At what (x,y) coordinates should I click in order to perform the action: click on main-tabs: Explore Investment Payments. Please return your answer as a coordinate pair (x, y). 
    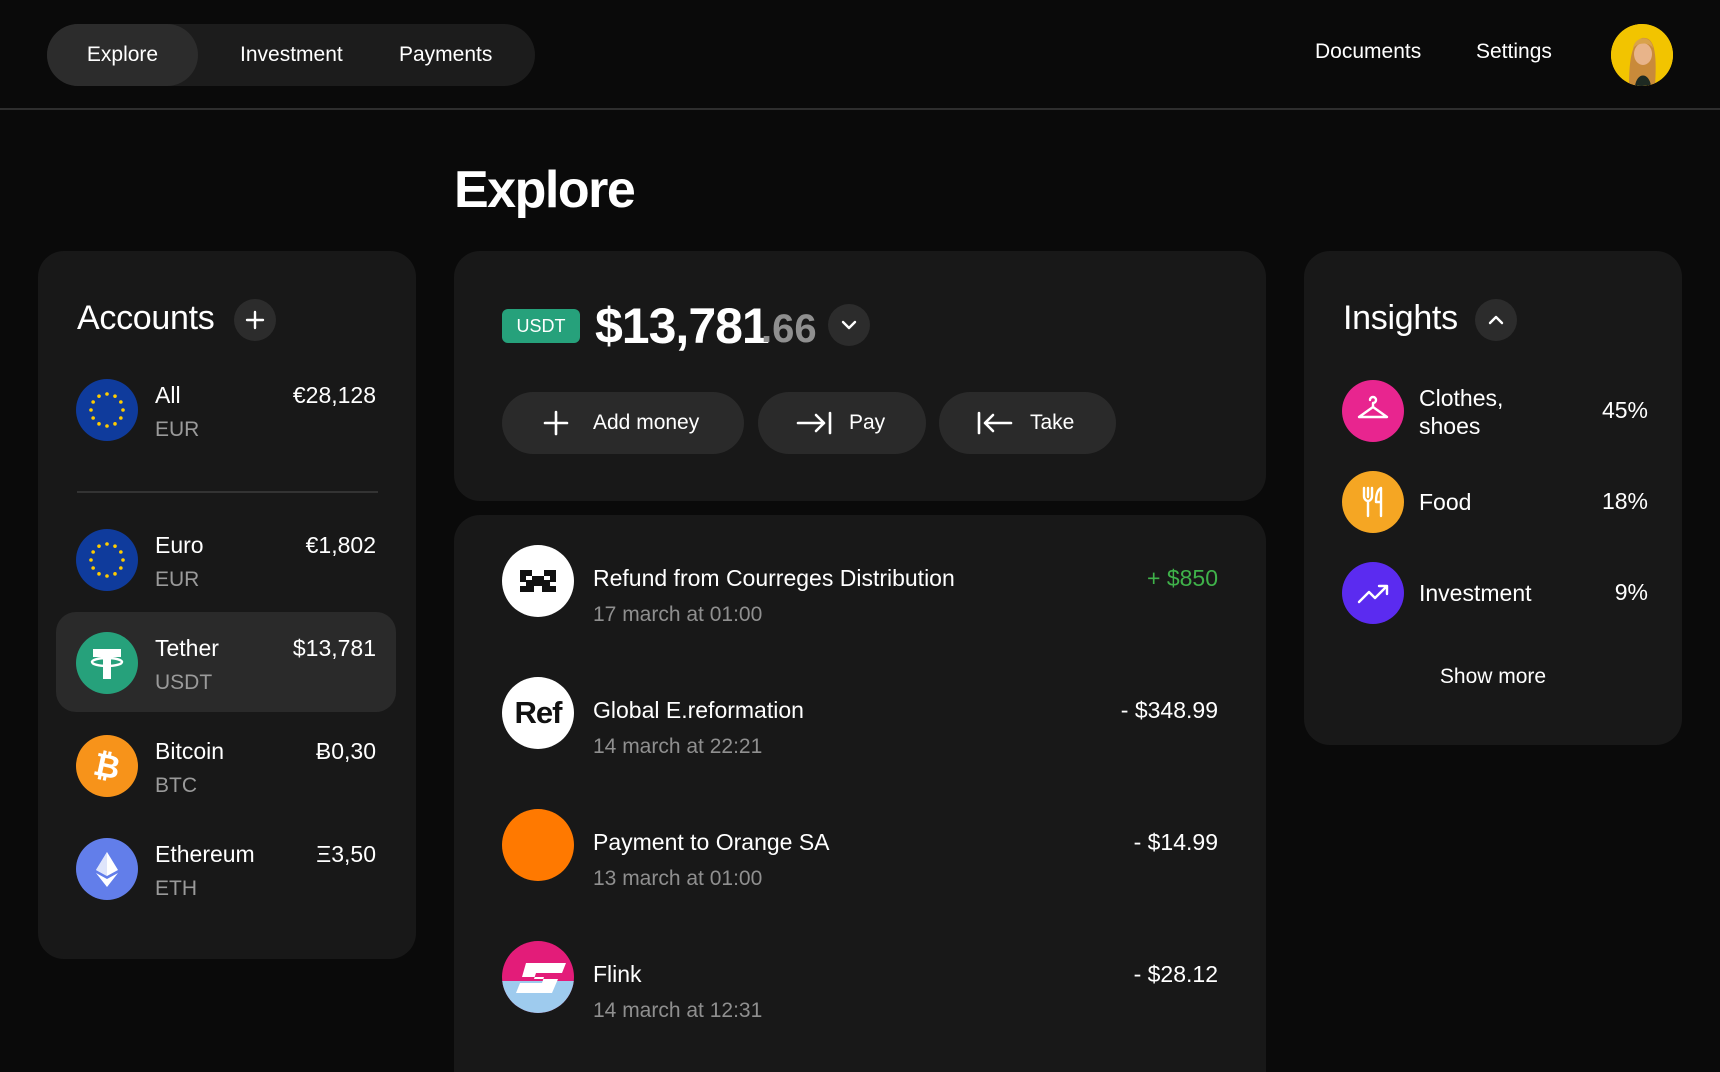
    Looking at the image, I should click on (291, 55).